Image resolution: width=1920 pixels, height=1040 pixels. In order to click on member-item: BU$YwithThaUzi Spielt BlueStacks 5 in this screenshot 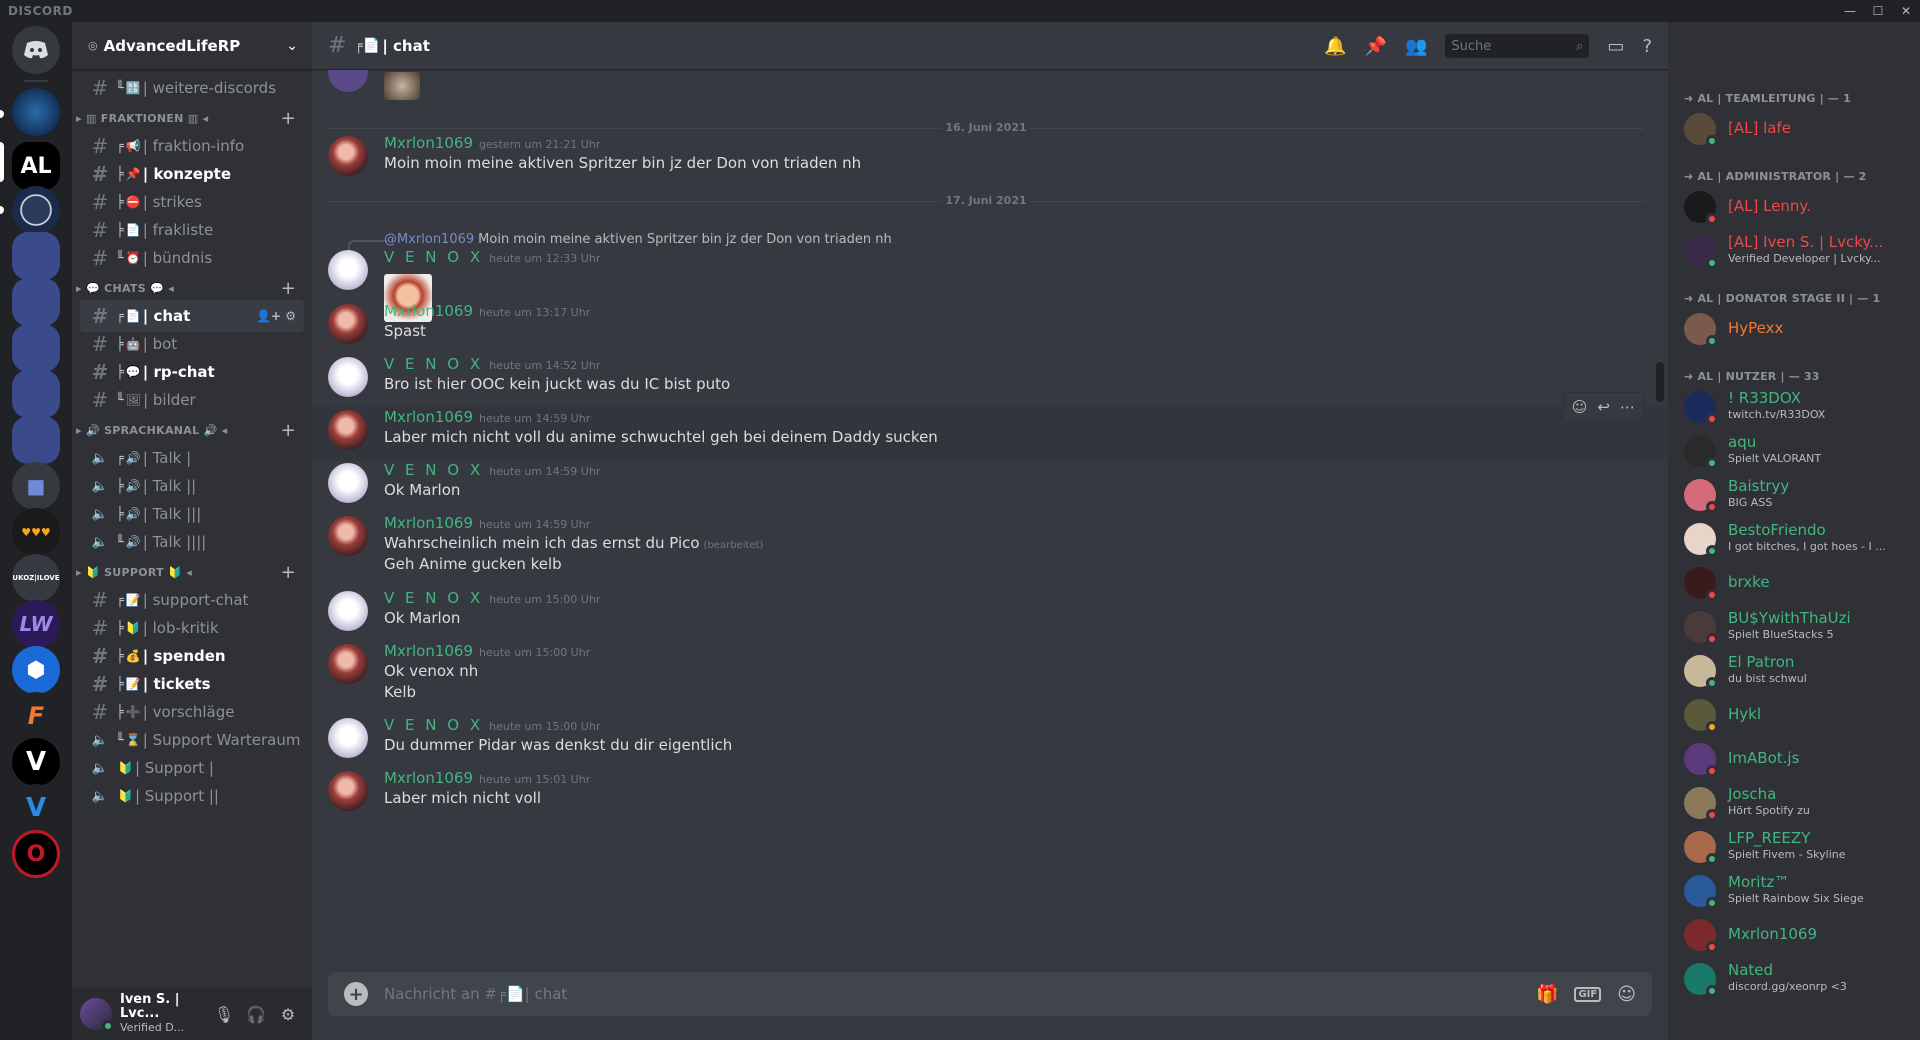, I will do `click(1794, 627)`.